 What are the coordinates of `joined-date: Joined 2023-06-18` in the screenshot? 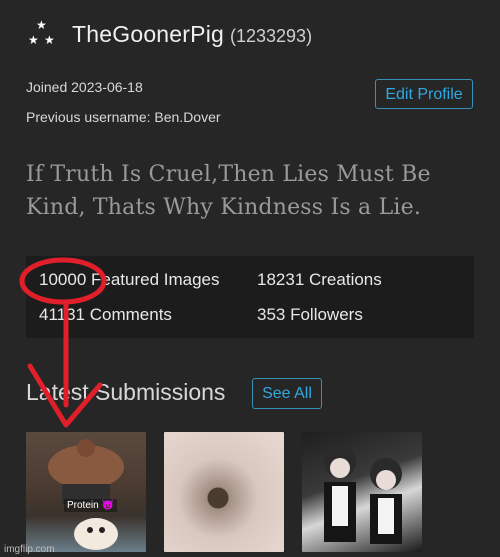 It's located at (84, 87).